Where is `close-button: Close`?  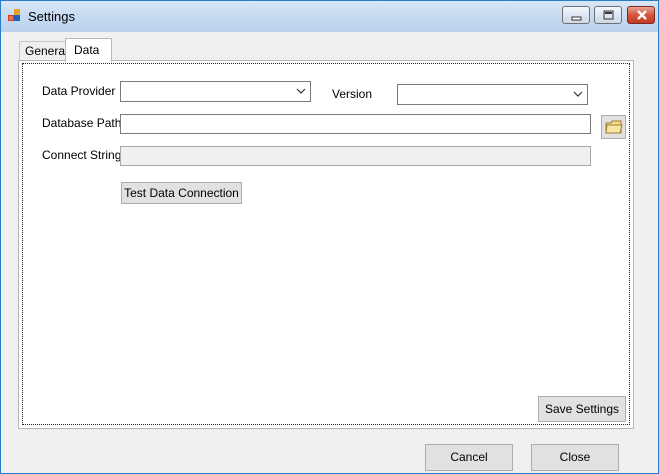 close-button: Close is located at coordinates (575, 457).